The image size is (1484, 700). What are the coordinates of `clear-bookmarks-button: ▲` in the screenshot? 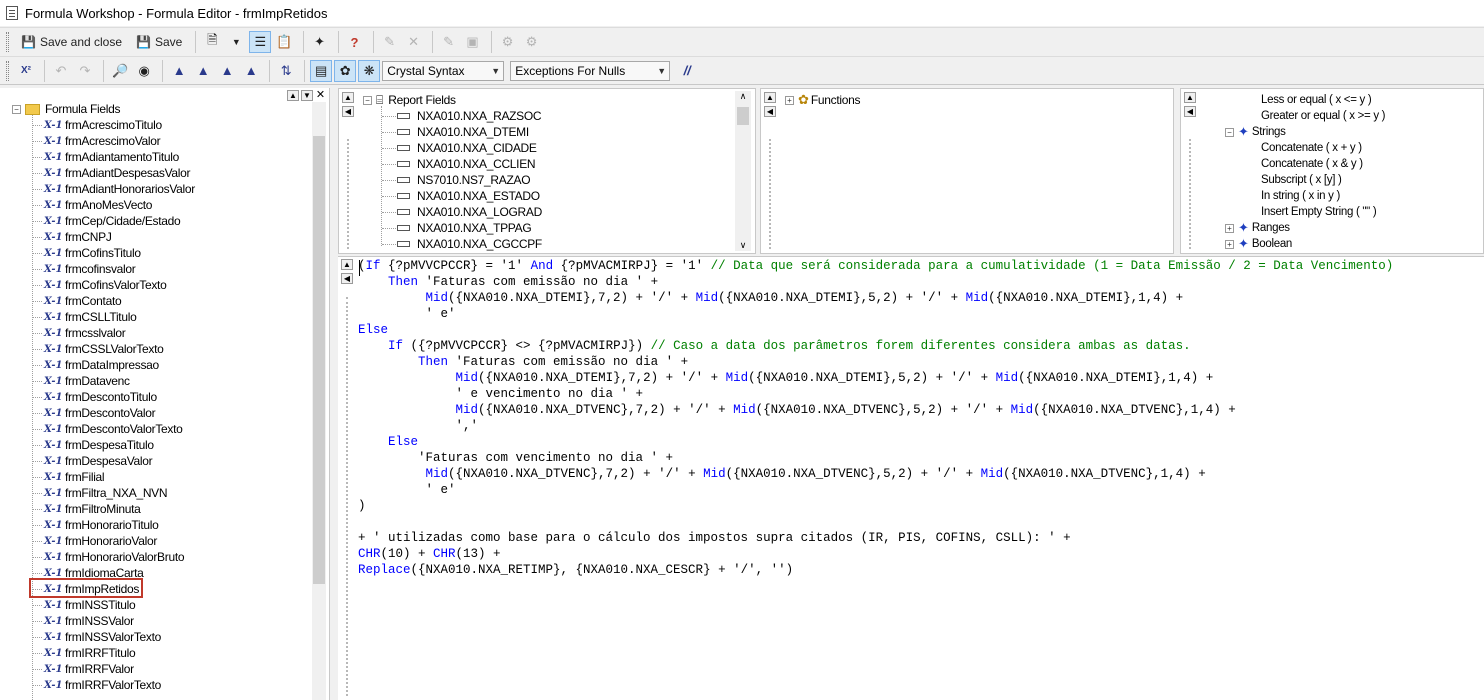 It's located at (251, 71).